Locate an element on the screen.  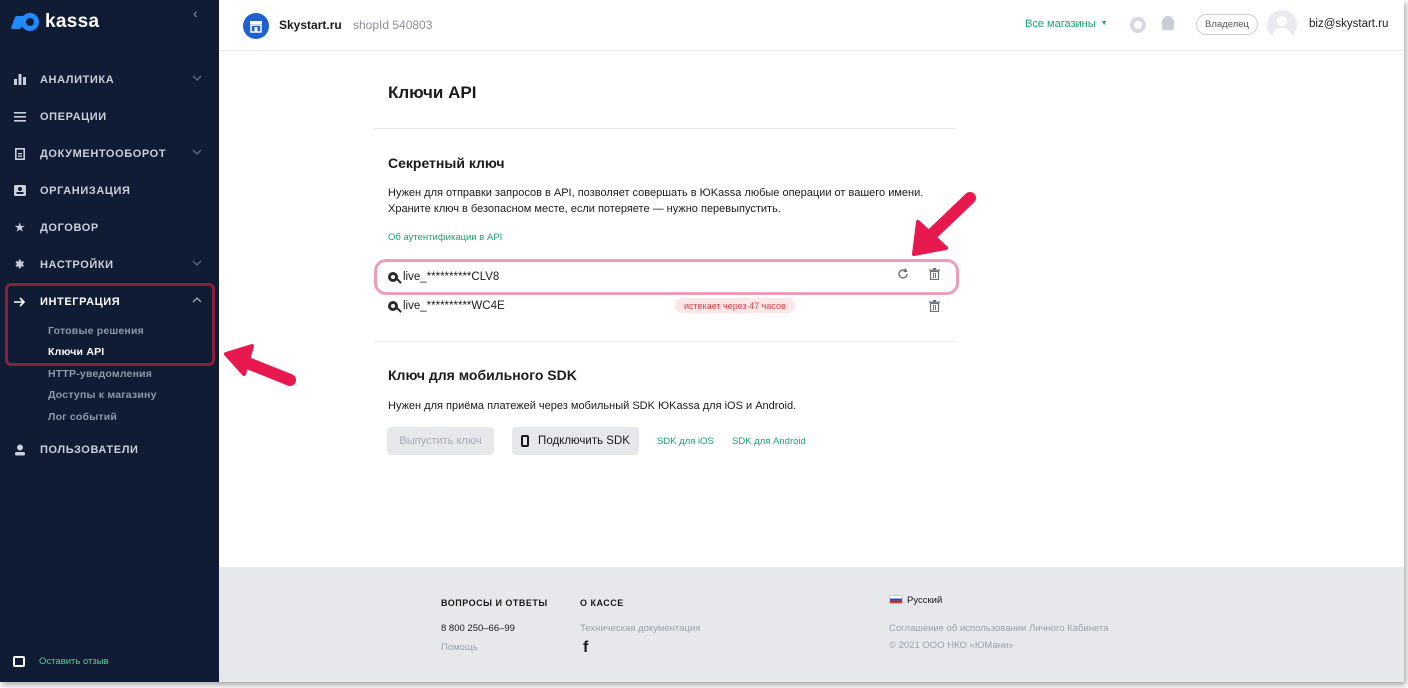
shop-store-icon is located at coordinates (256, 26).